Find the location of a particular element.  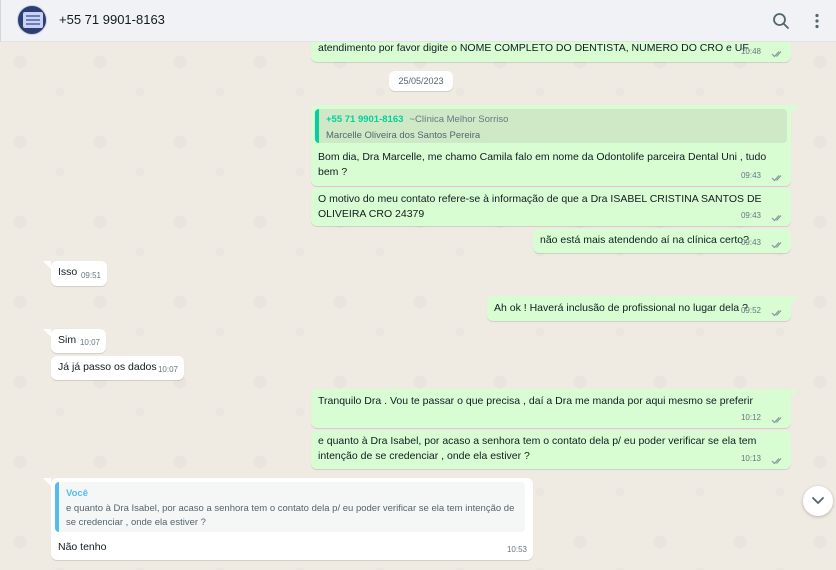

message-bubble-incoming: Sim 10:07 is located at coordinates (78, 341).